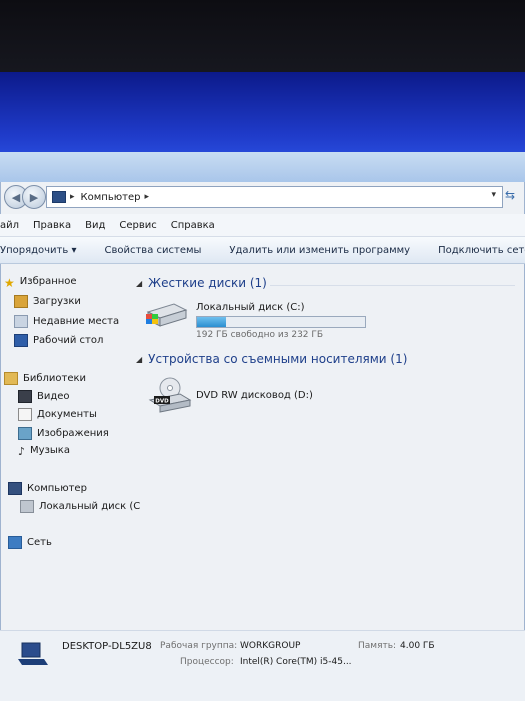 Image resolution: width=525 pixels, height=701 pixels. I want to click on menu-file: айл, so click(9, 225).